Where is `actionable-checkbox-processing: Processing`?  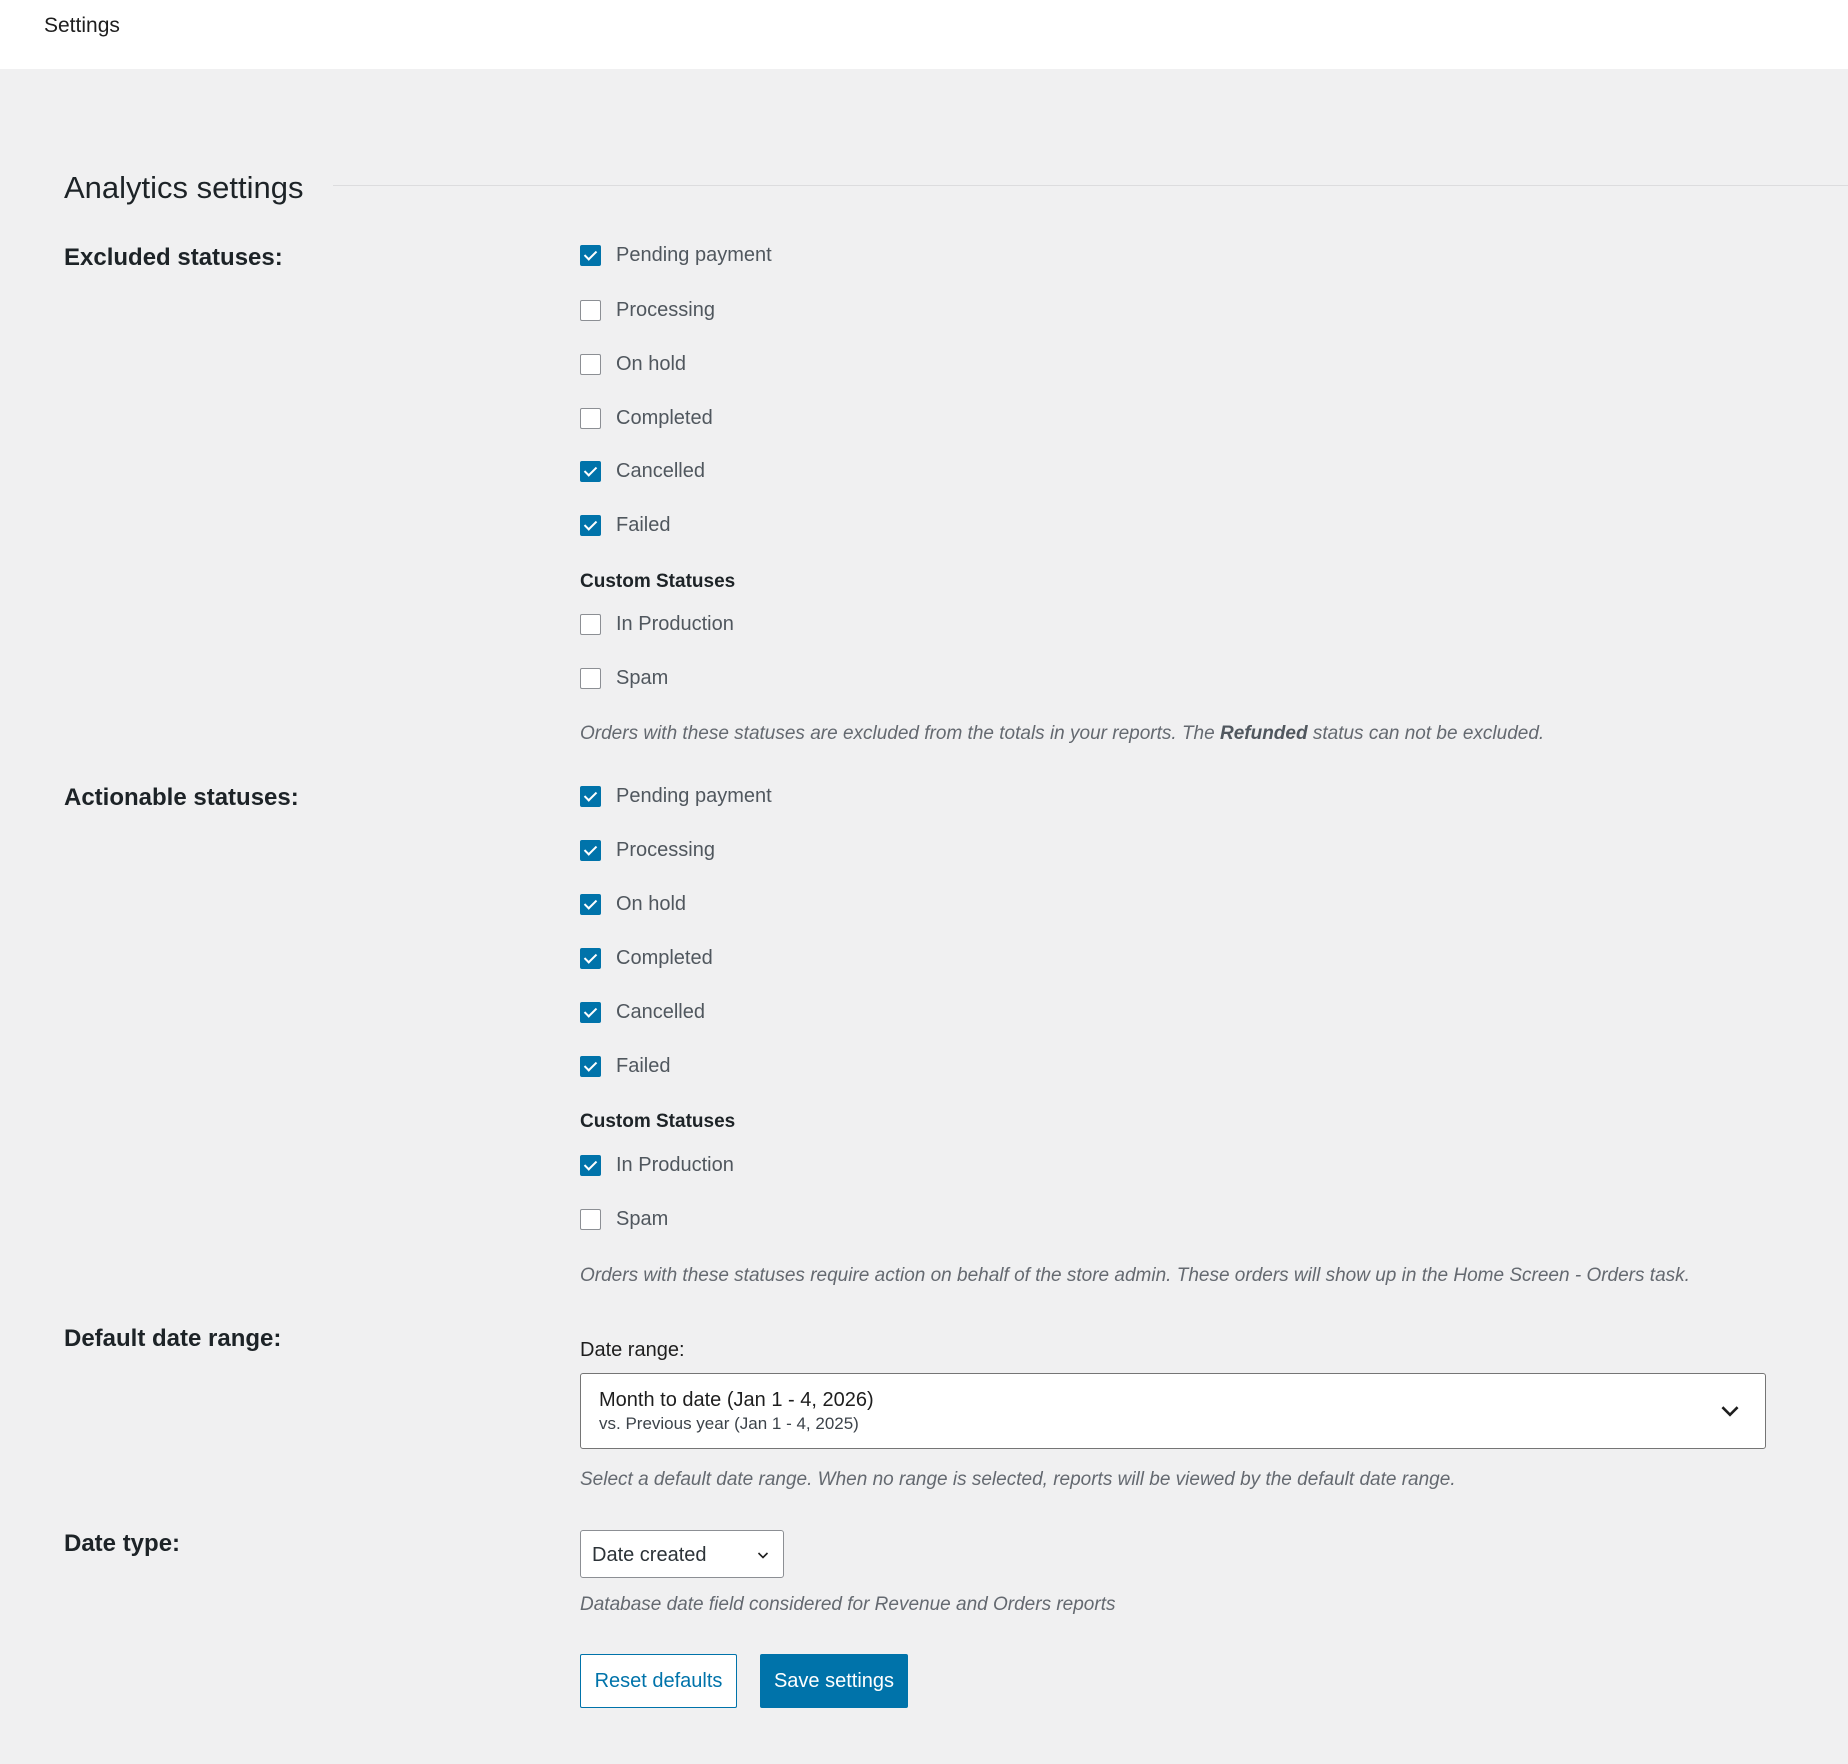
actionable-checkbox-processing: Processing is located at coordinates (647, 850).